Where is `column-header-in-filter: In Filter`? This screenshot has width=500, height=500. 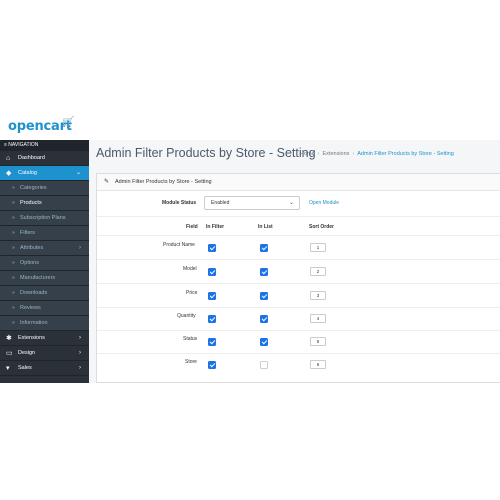 column-header-in-filter: In Filter is located at coordinates (215, 227).